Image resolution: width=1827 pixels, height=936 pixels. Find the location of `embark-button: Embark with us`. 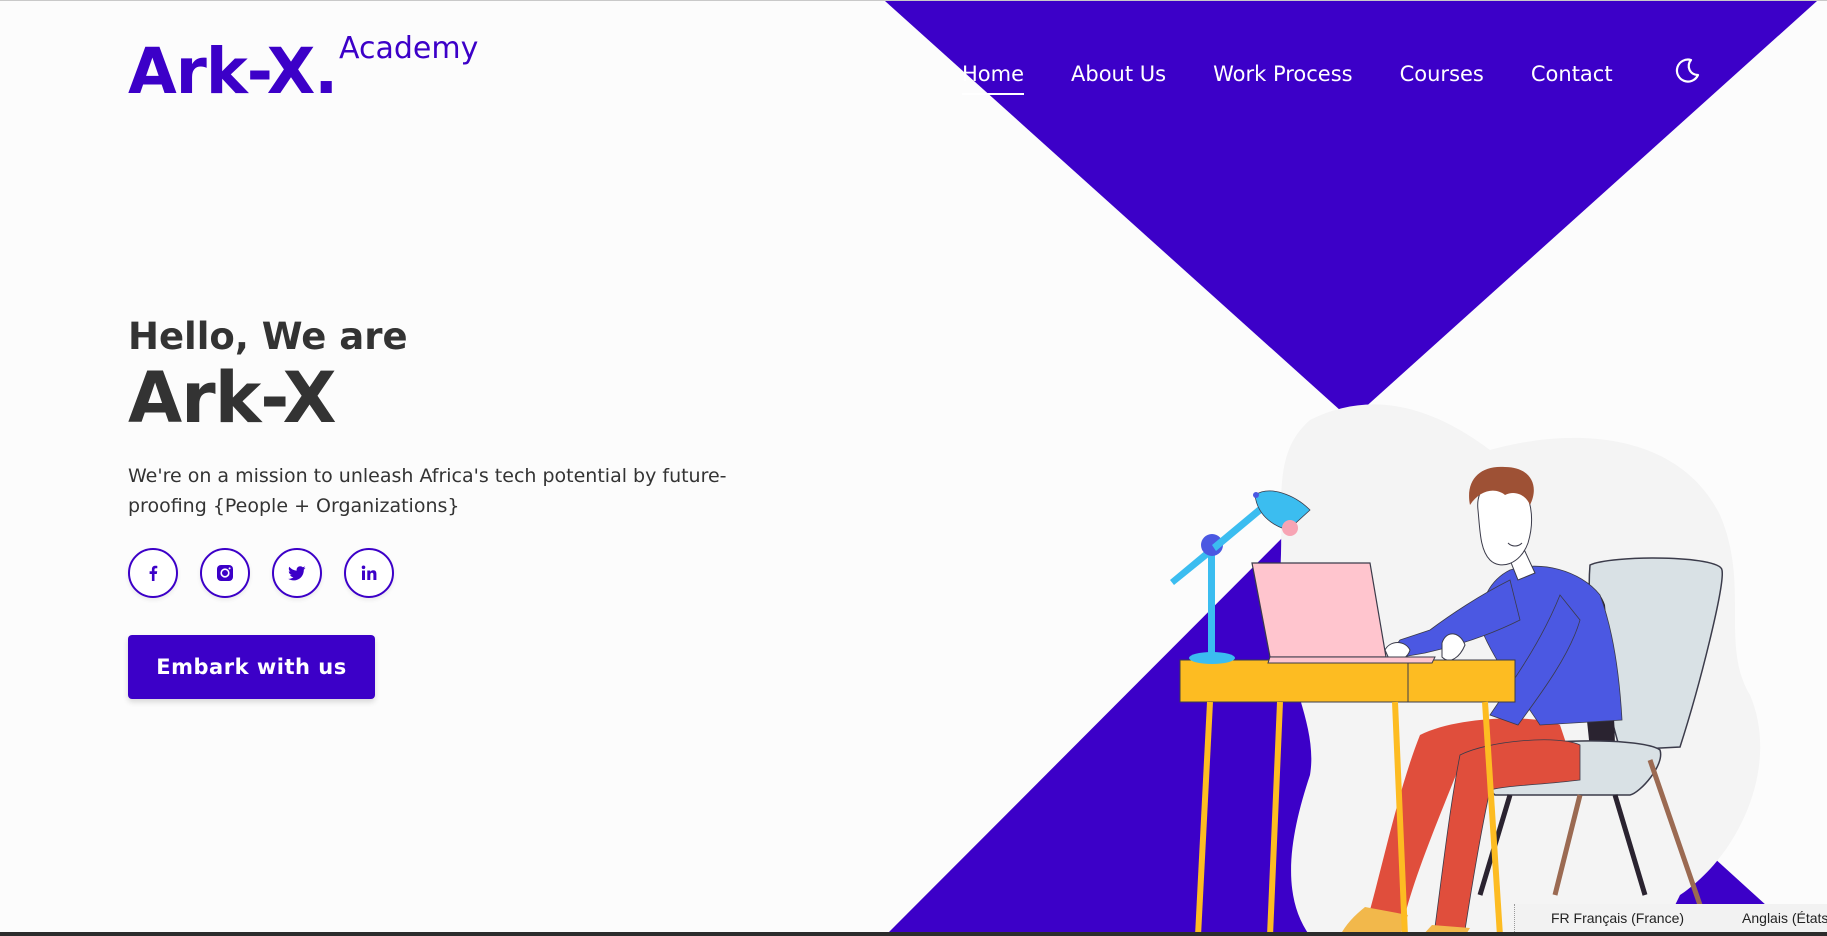

embark-button: Embark with us is located at coordinates (251, 667).